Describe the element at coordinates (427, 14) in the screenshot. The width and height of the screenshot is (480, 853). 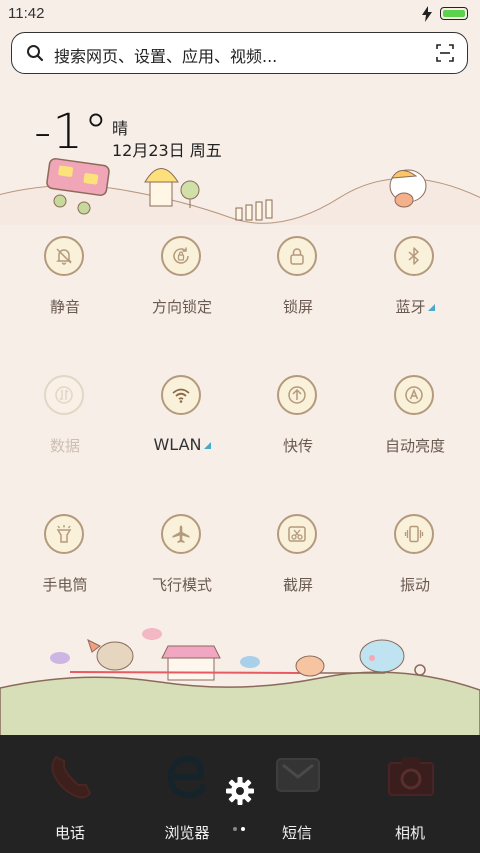
I see `charging-icon` at that location.